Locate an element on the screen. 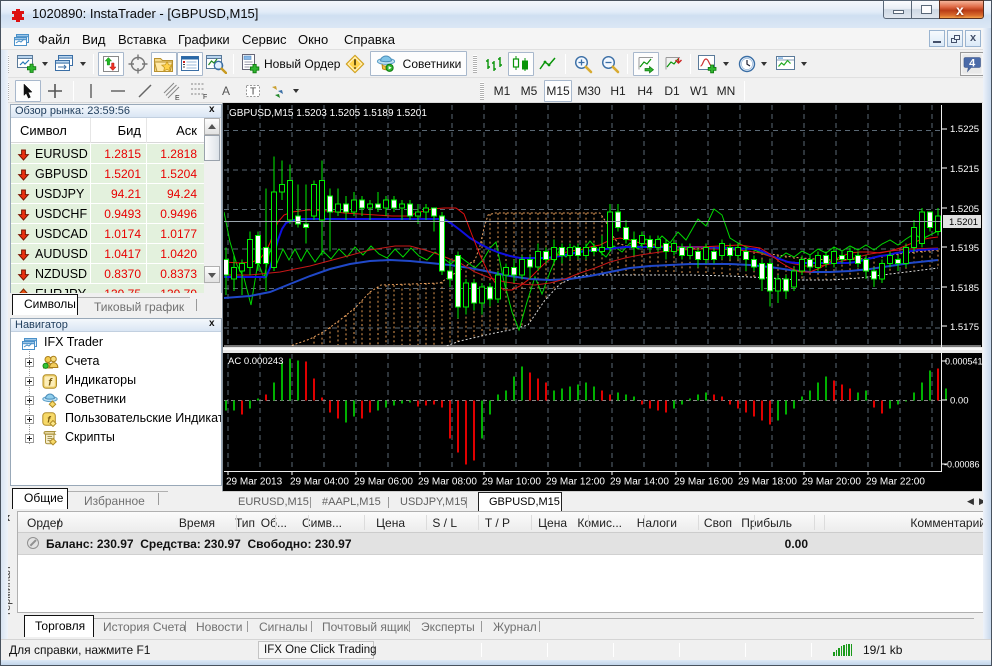  svg-text: 29 Mar 20:00 is located at coordinates (831, 482).